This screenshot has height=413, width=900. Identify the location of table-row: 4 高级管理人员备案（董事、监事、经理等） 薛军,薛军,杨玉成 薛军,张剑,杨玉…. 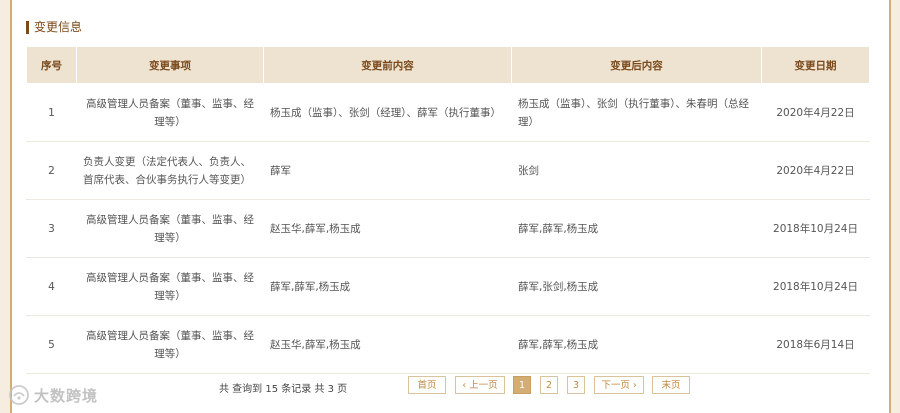
(448, 286).